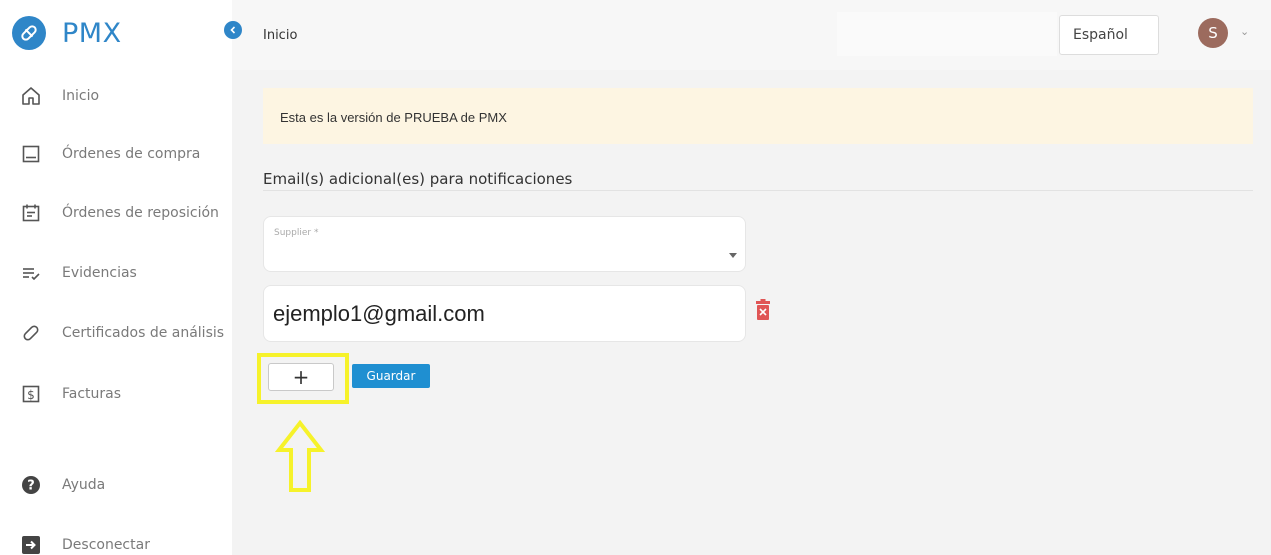 The height and width of the screenshot is (555, 1271). I want to click on sidebar-item-ayuda: ? Ayuda, so click(116, 485).